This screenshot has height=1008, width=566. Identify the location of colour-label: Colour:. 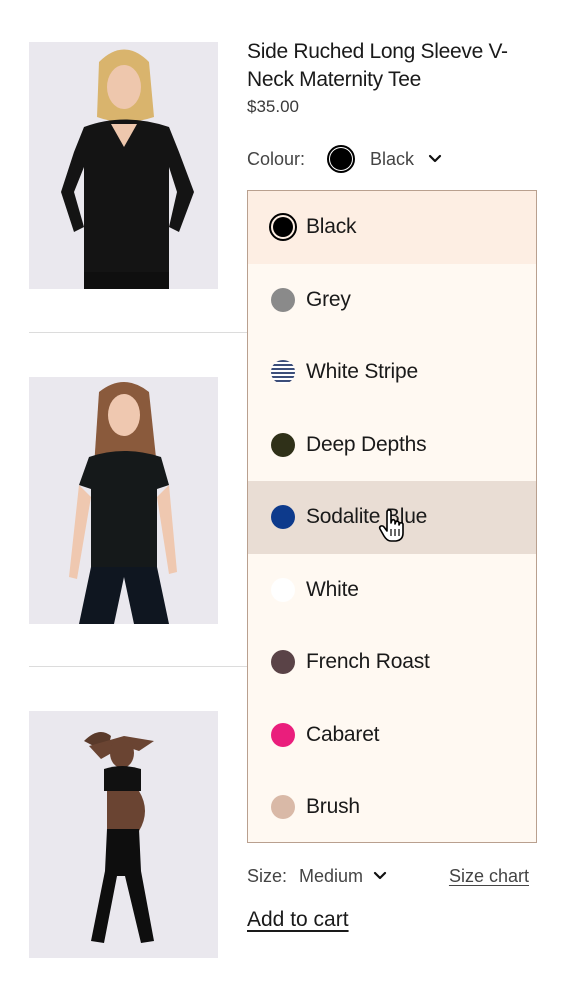
(276, 158).